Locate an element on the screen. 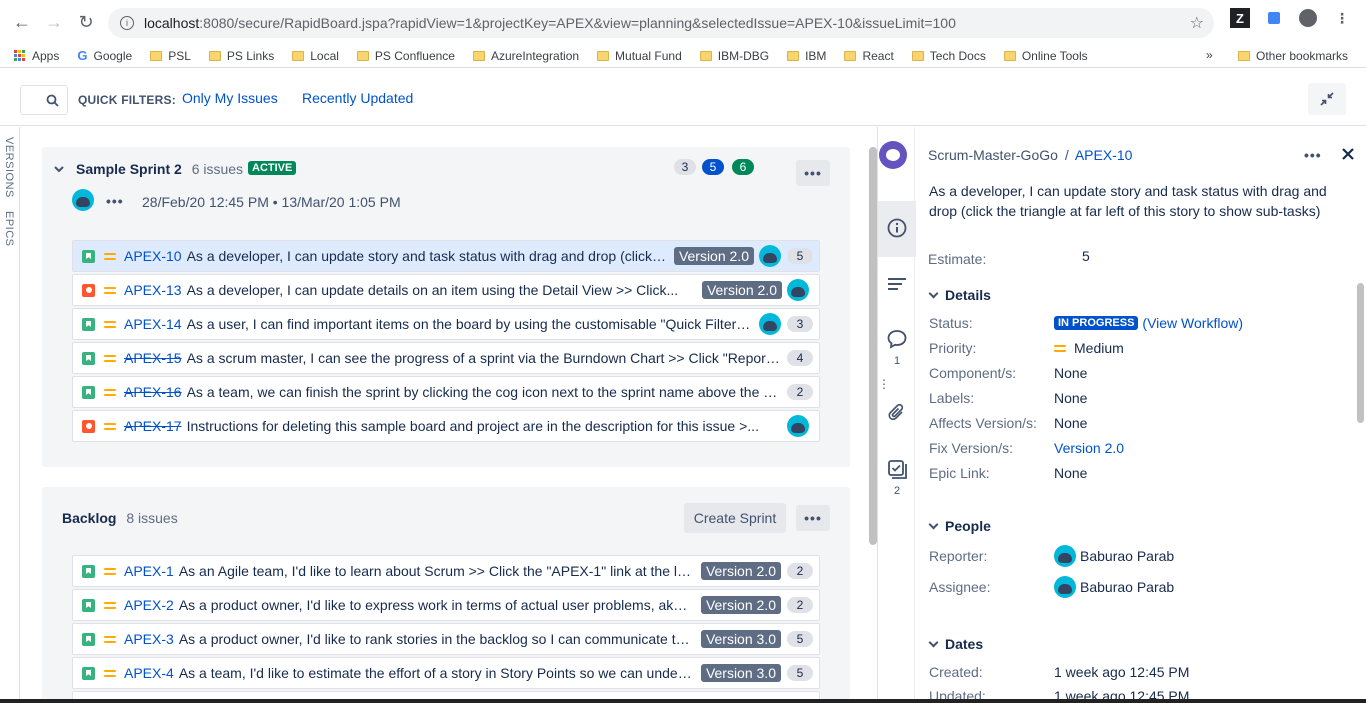  quick-filter-recently-updated: Recently Updated is located at coordinates (357, 98).